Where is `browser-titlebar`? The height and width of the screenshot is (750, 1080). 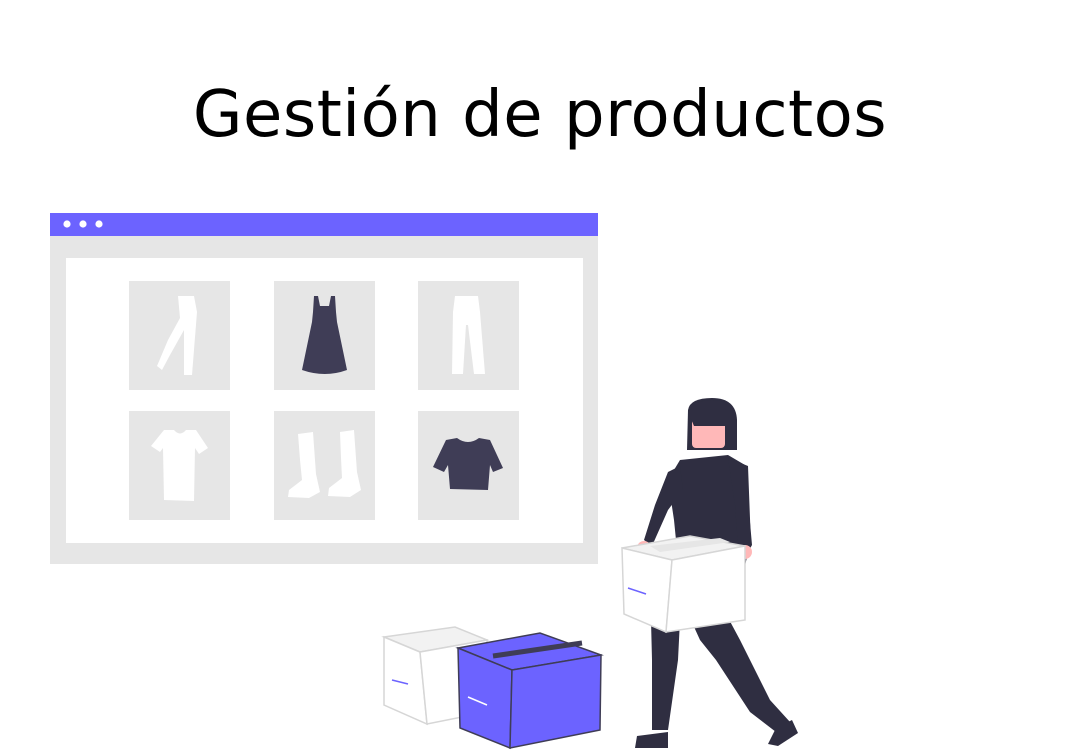 browser-titlebar is located at coordinates (324, 224).